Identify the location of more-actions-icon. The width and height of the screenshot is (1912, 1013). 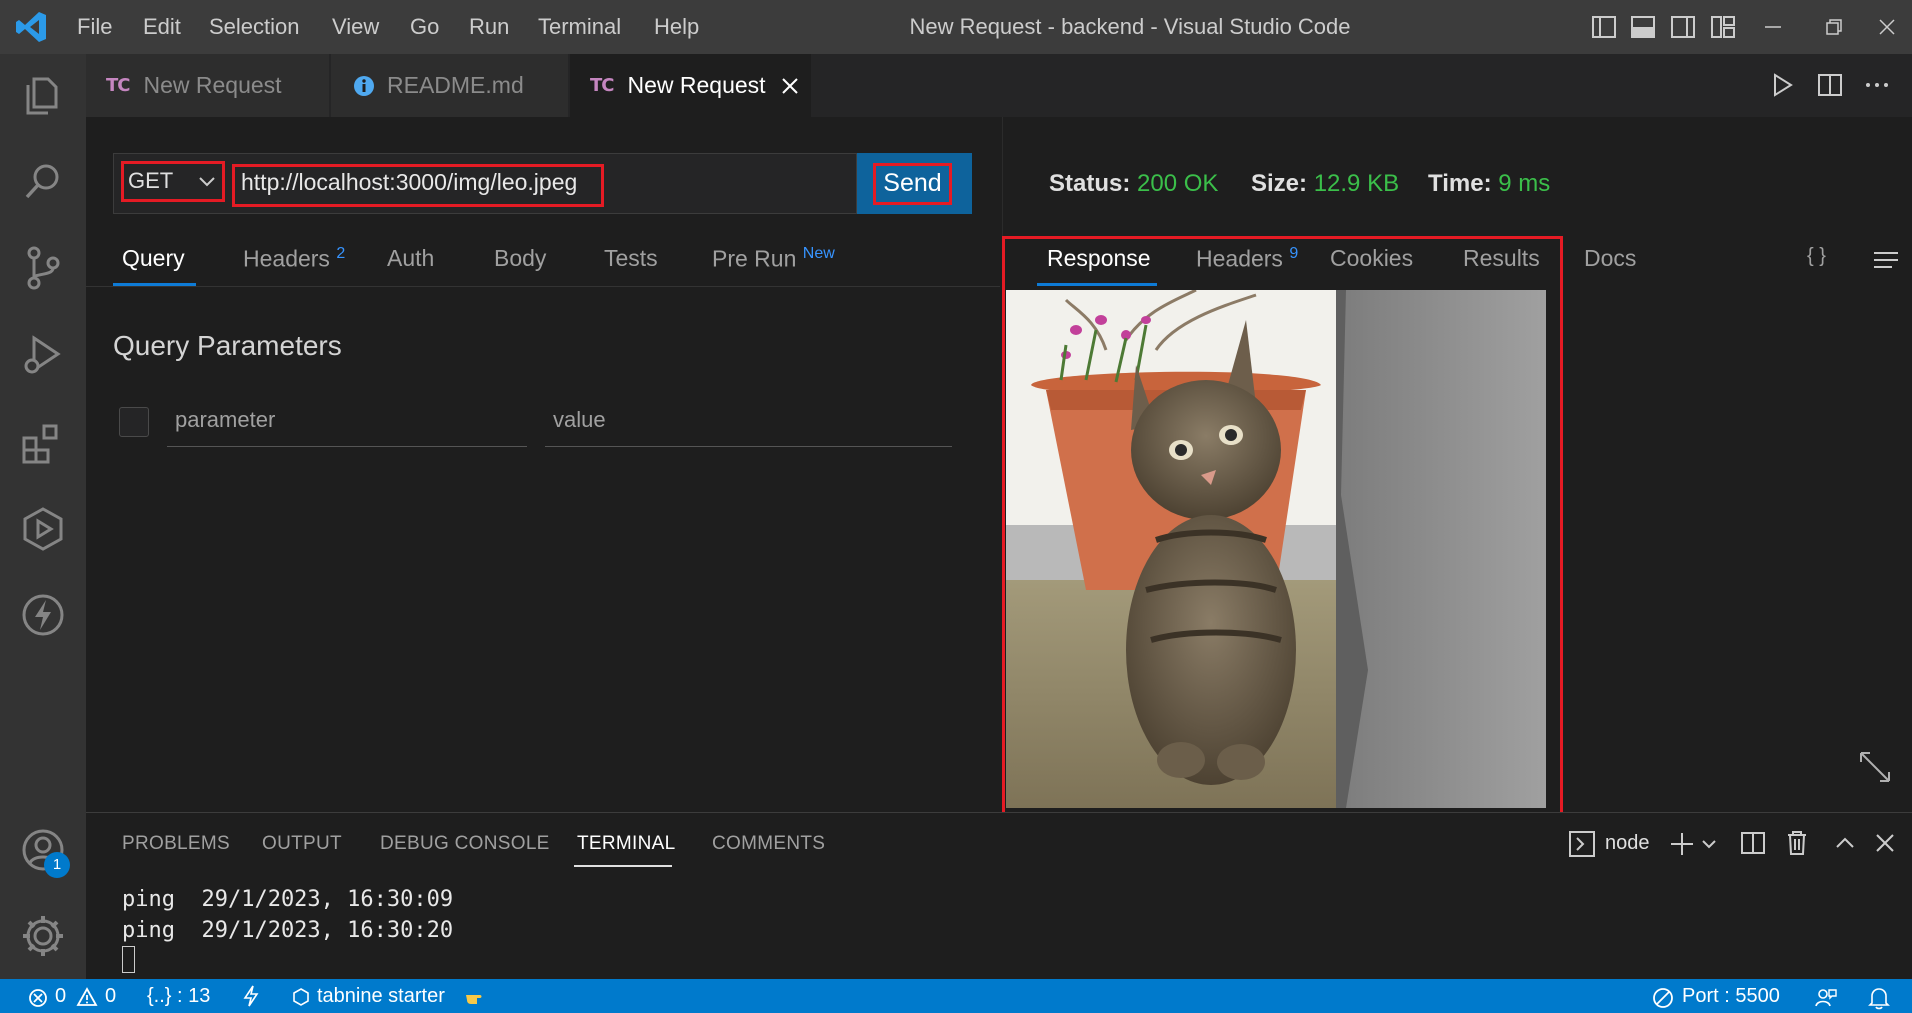
(1877, 85).